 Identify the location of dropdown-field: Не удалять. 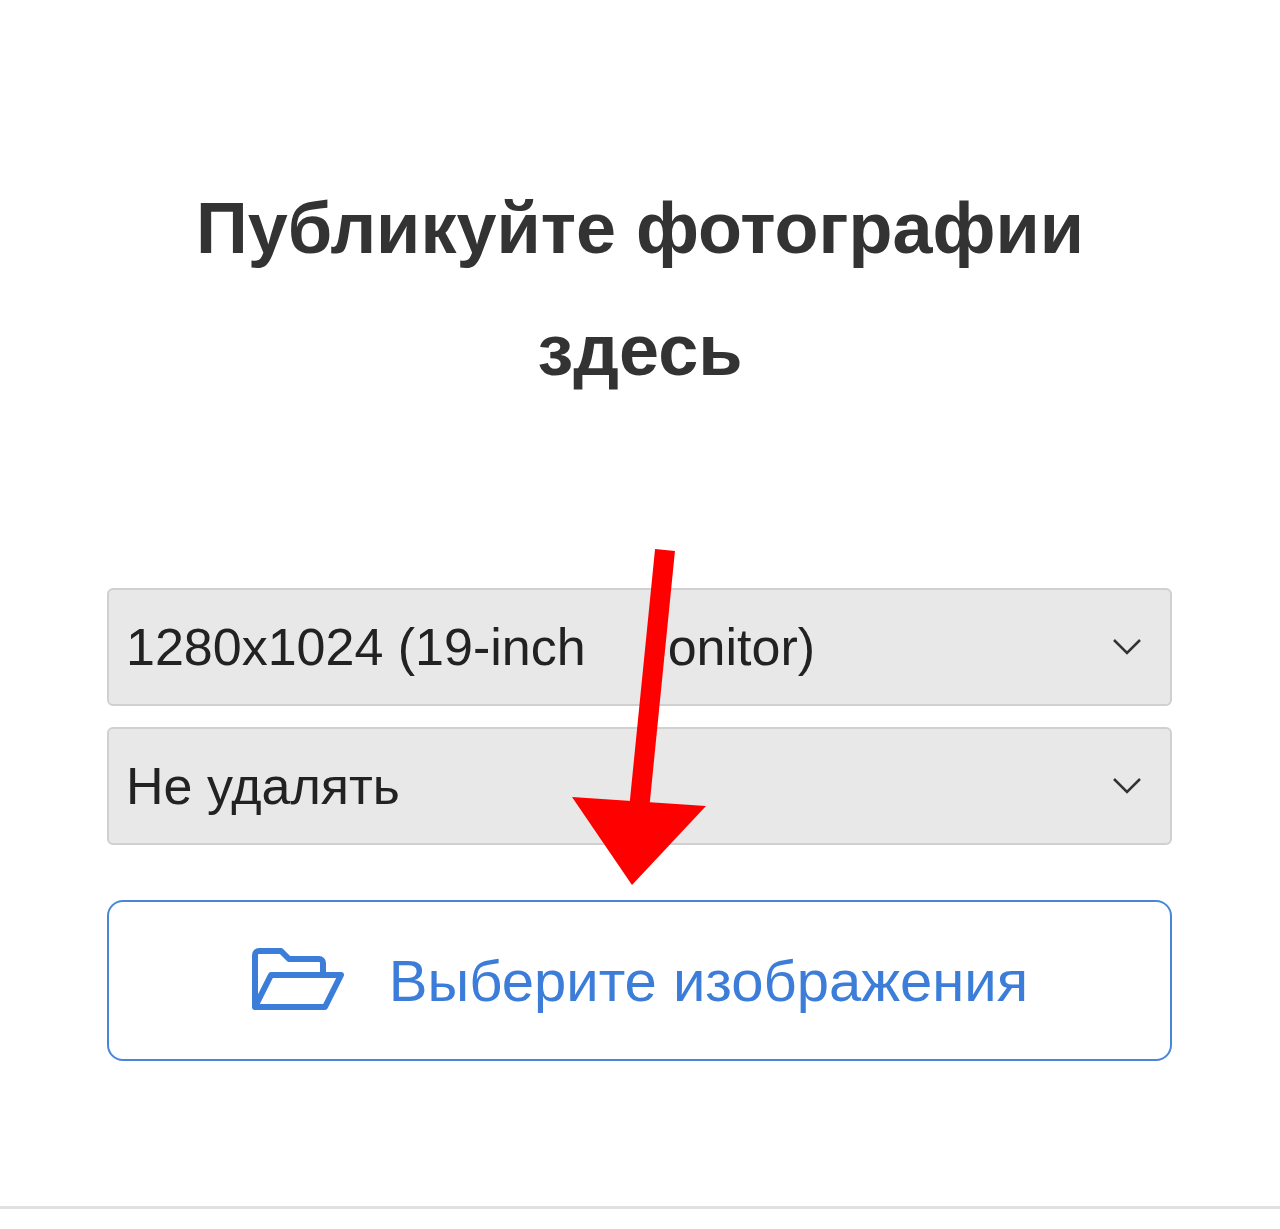
(639, 786).